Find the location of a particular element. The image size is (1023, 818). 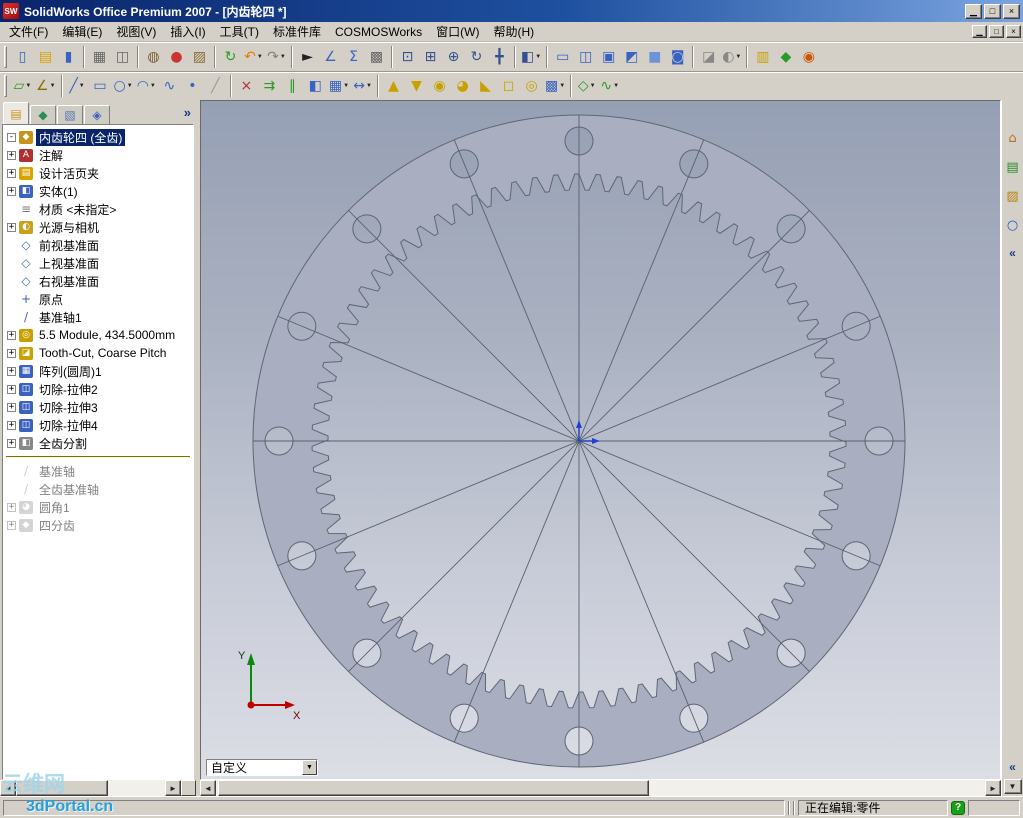

mirror-entities-button: ◧ is located at coordinates (315, 86).